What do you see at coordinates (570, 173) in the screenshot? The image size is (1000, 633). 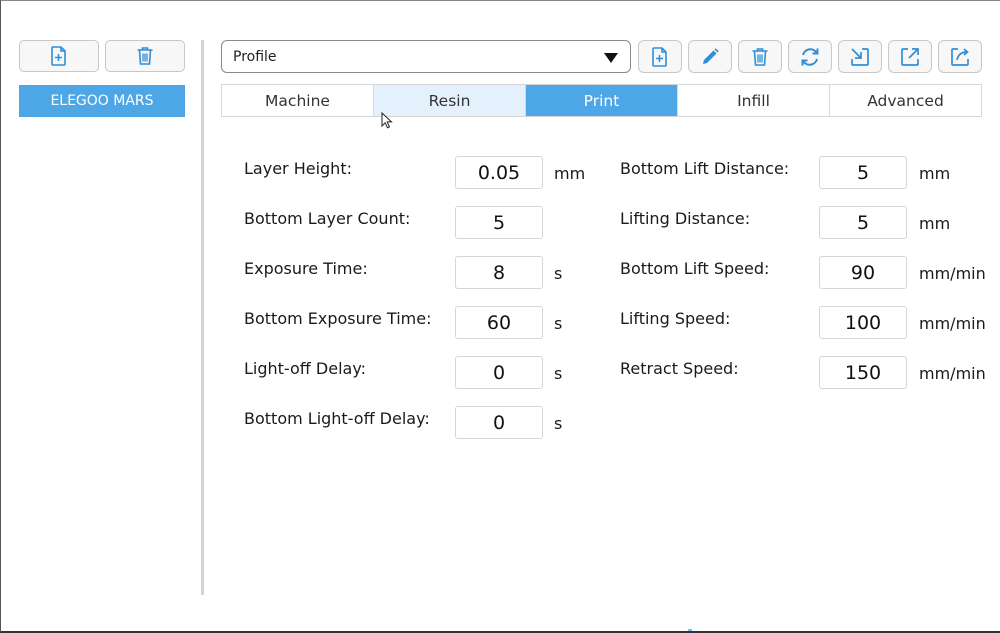 I see `layer-height-unit: mm` at bounding box center [570, 173].